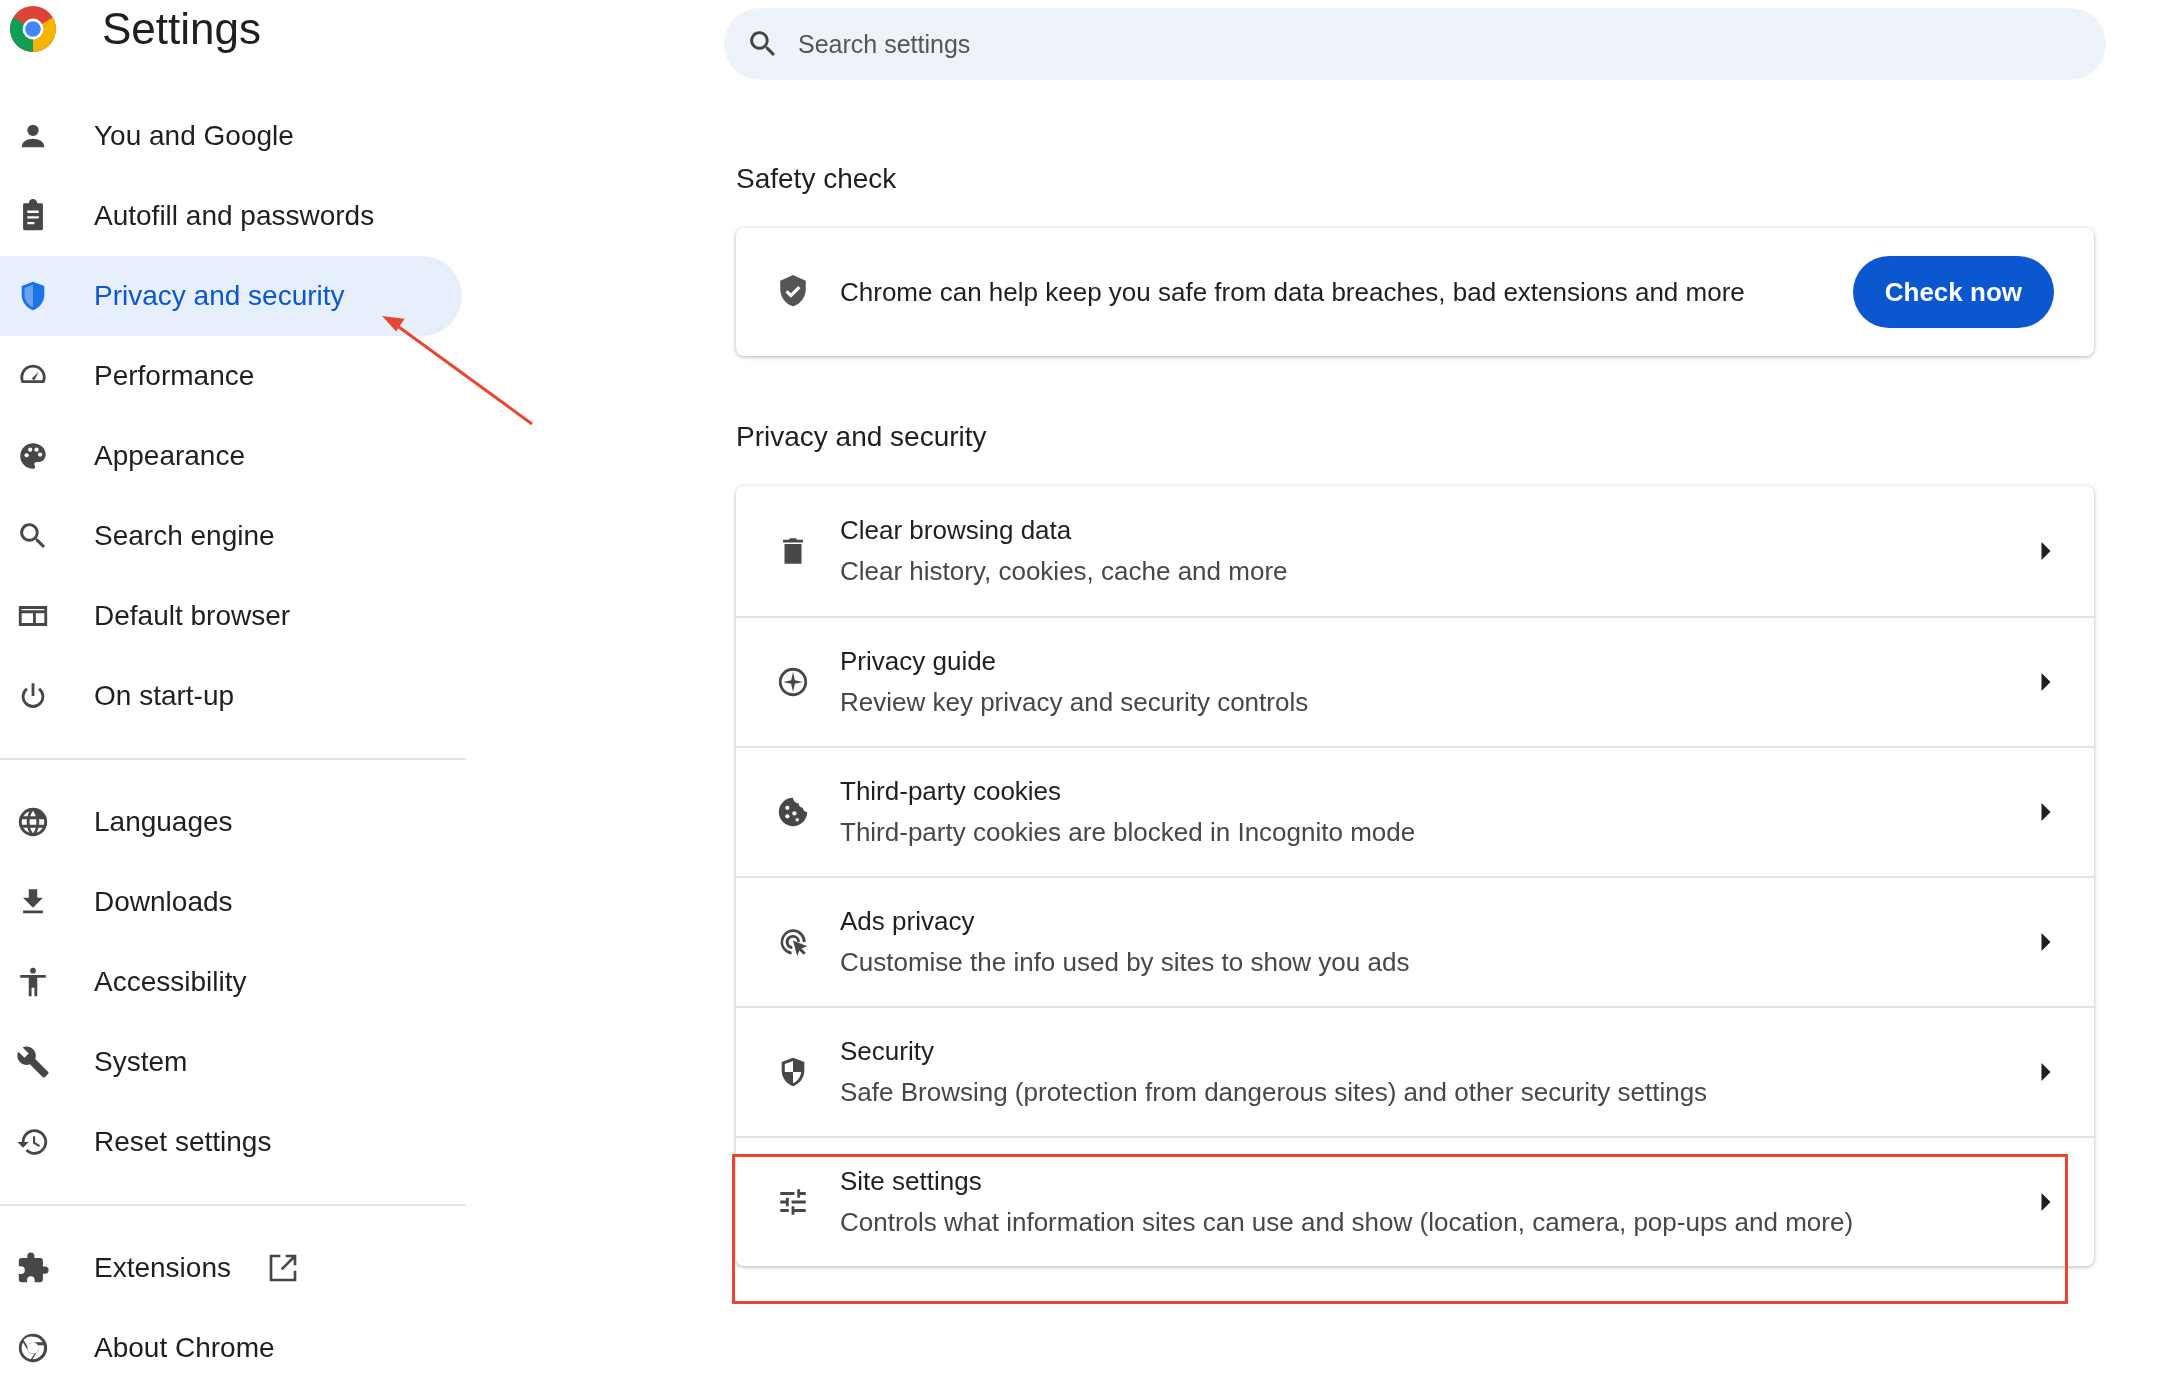 The width and height of the screenshot is (2160, 1386). Describe the element at coordinates (231, 136) in the screenshot. I see `sidebar-item: You and Google` at that location.